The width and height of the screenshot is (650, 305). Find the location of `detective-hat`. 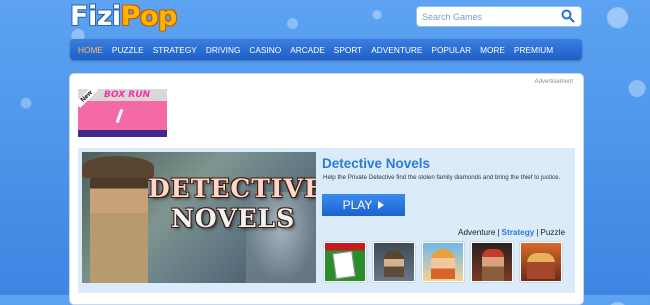

detective-hat is located at coordinates (118, 167).